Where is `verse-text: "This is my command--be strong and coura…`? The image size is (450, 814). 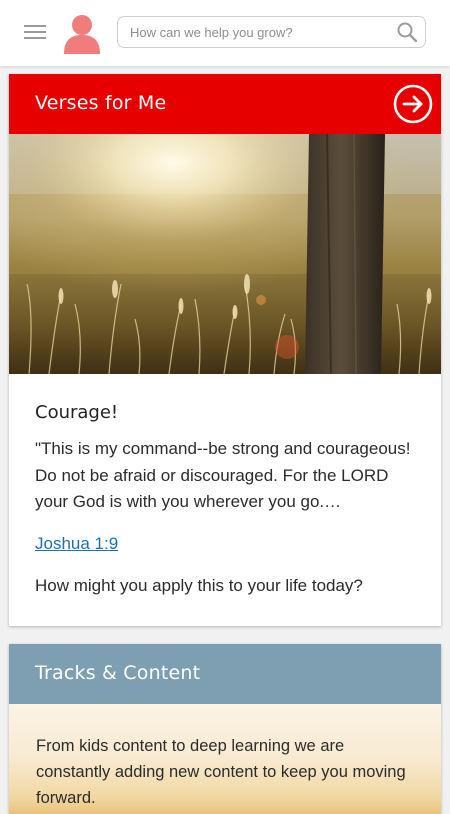
verse-text: "This is my command--be strong and coura… is located at coordinates (223, 475).